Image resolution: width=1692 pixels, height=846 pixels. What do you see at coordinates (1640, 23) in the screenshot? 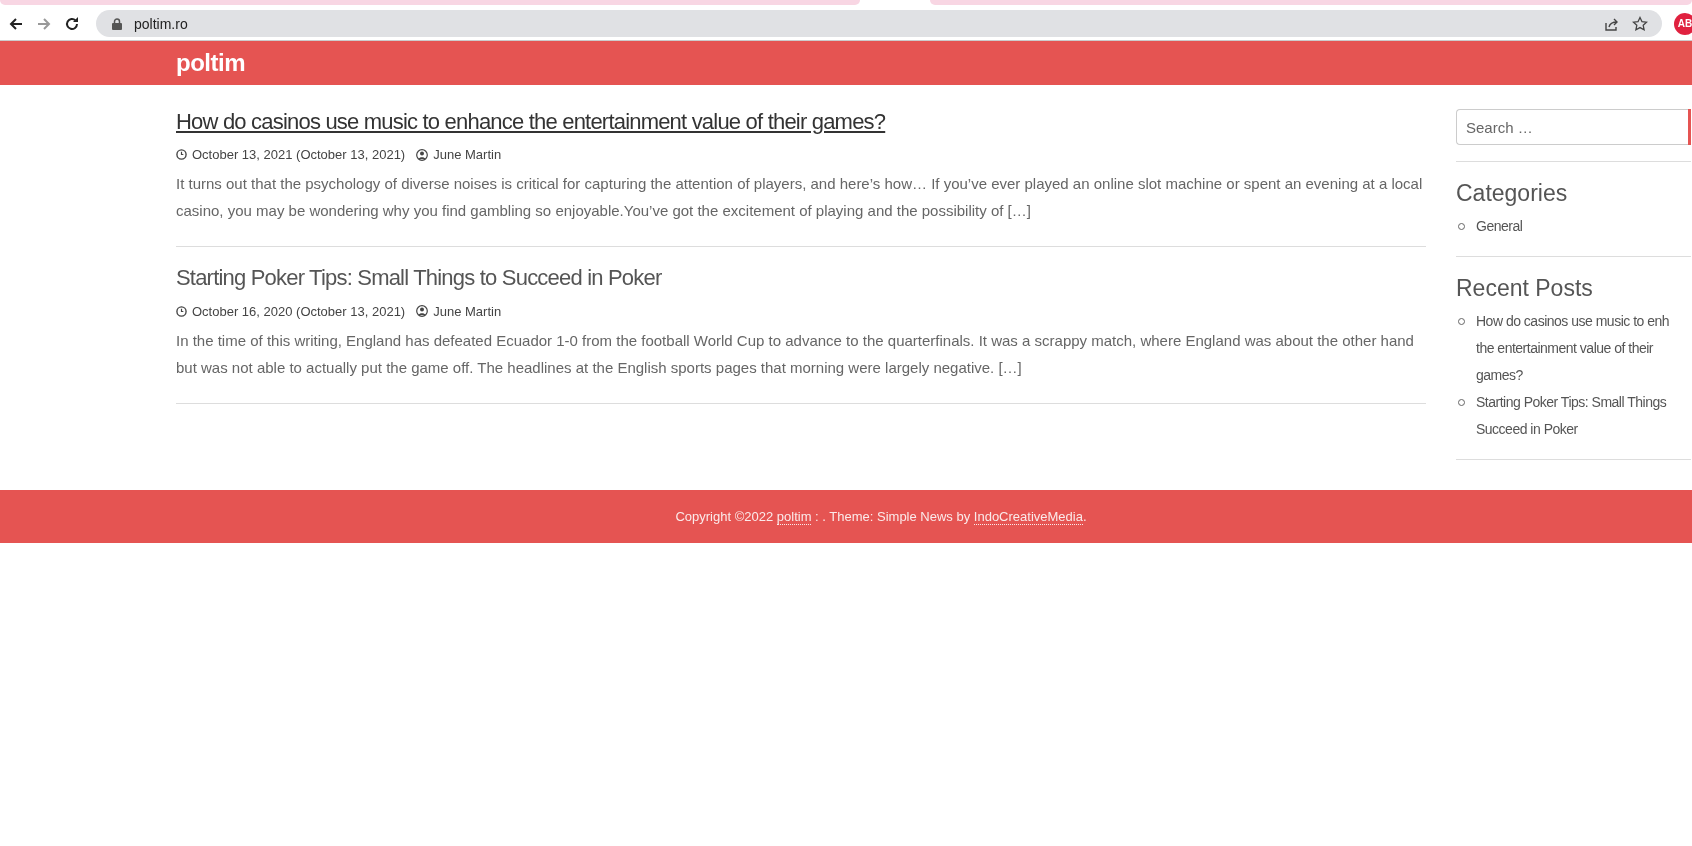
I see `star-icon` at bounding box center [1640, 23].